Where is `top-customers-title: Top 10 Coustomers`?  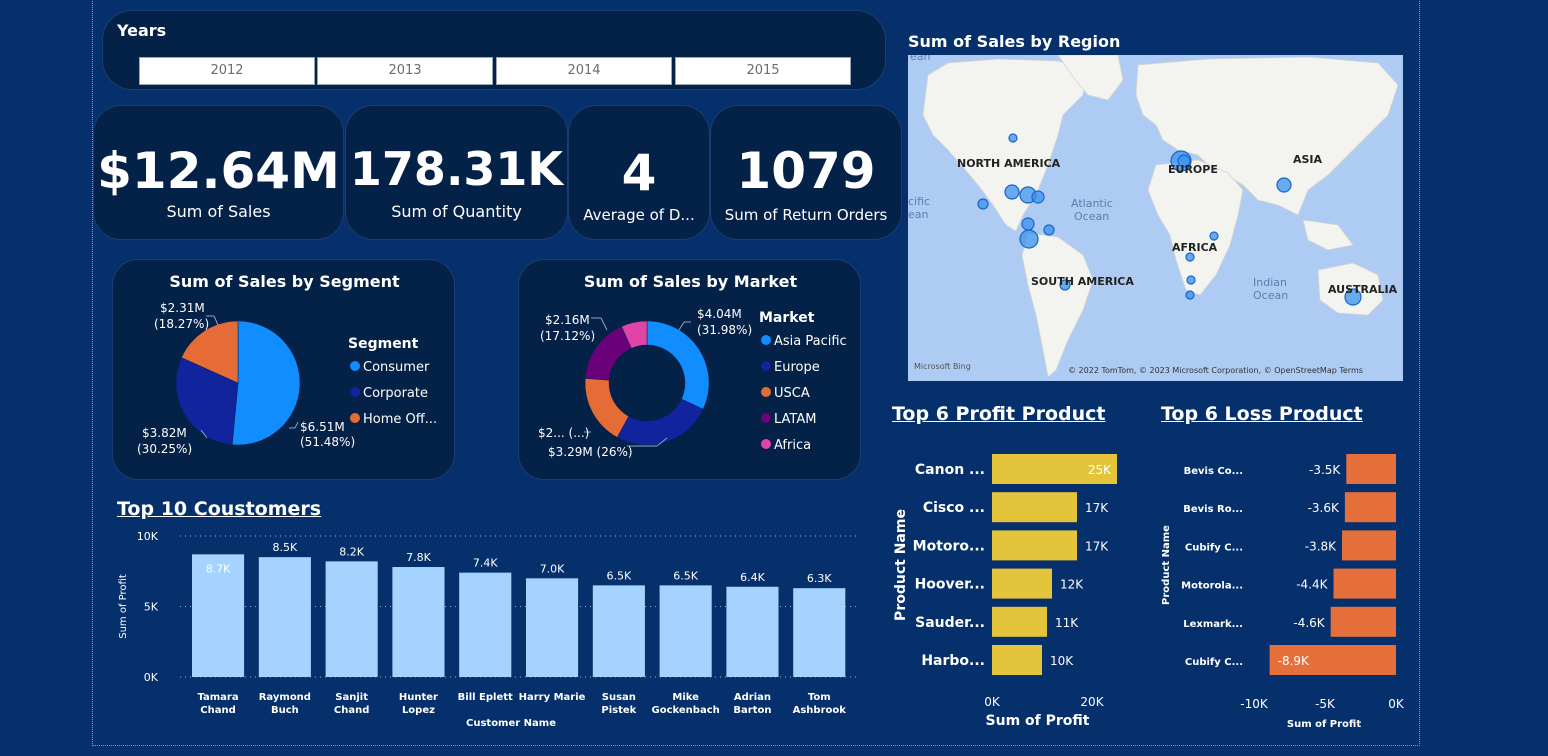 top-customers-title: Top 10 Coustomers is located at coordinates (219, 509).